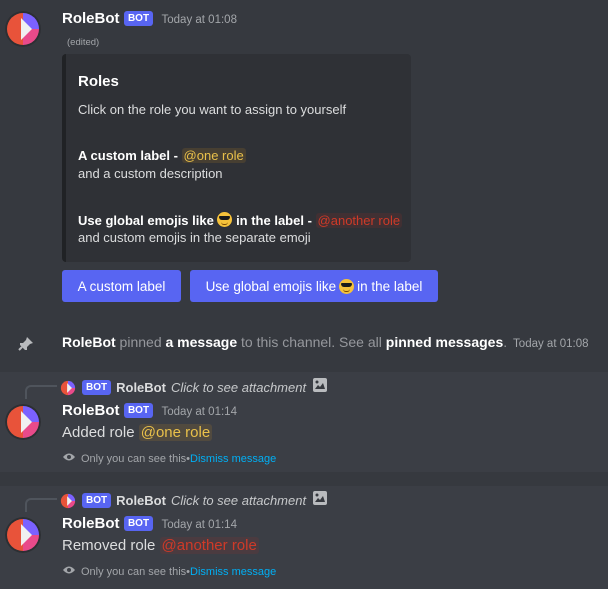 The image size is (608, 589). I want to click on global-emoji-button-text-b: in the label, so click(390, 286).